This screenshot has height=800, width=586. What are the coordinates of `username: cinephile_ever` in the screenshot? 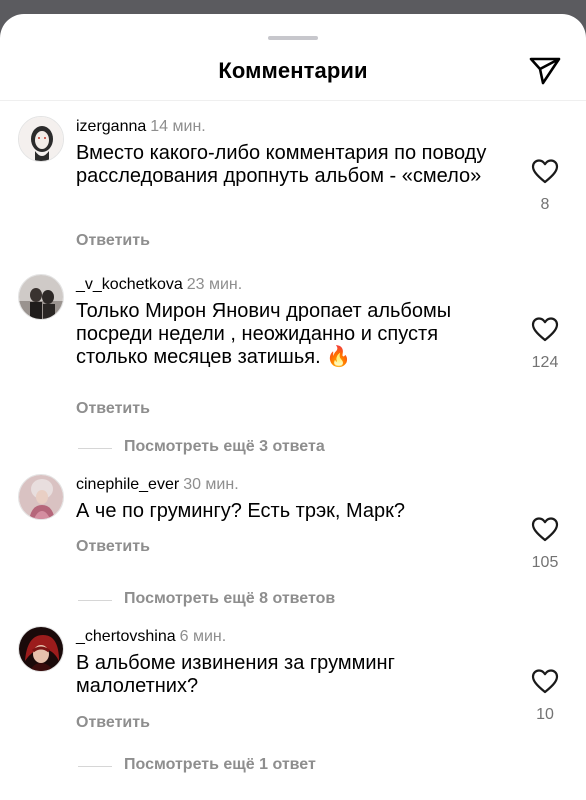 It's located at (127, 484).